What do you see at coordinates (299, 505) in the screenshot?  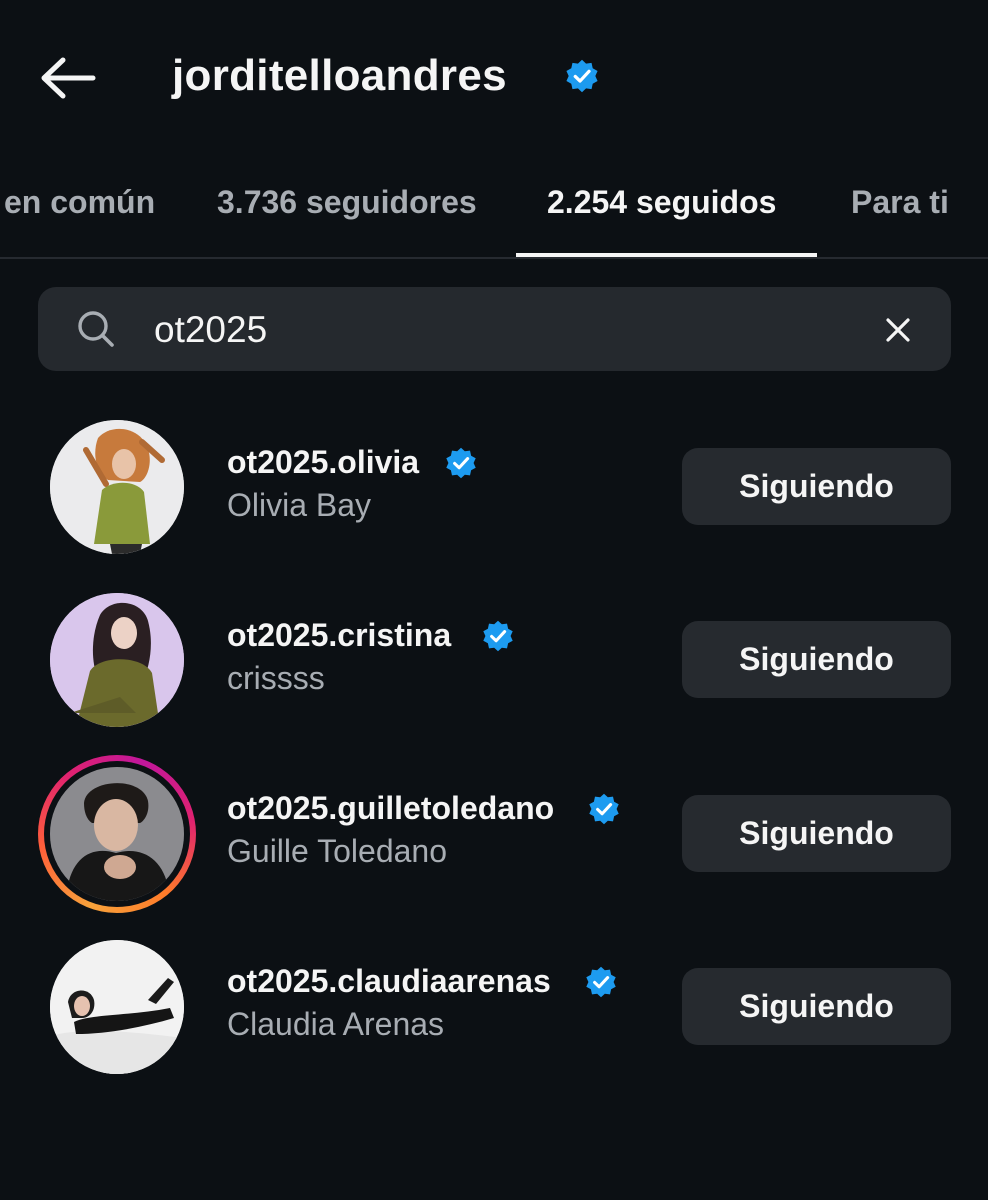 I see `full-name: Olivia Bay` at bounding box center [299, 505].